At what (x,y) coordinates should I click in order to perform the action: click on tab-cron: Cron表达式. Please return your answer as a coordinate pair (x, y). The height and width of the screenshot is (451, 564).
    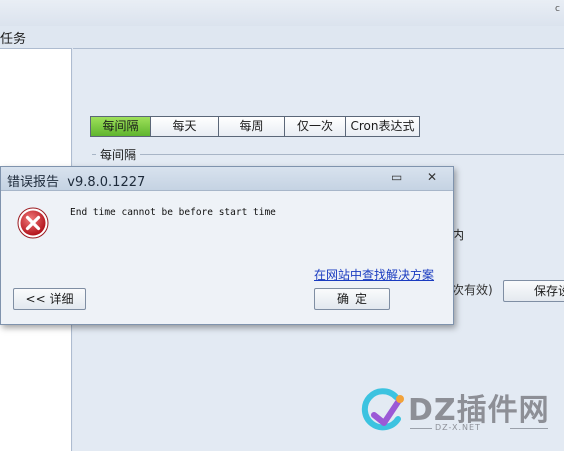
    Looking at the image, I should click on (383, 126).